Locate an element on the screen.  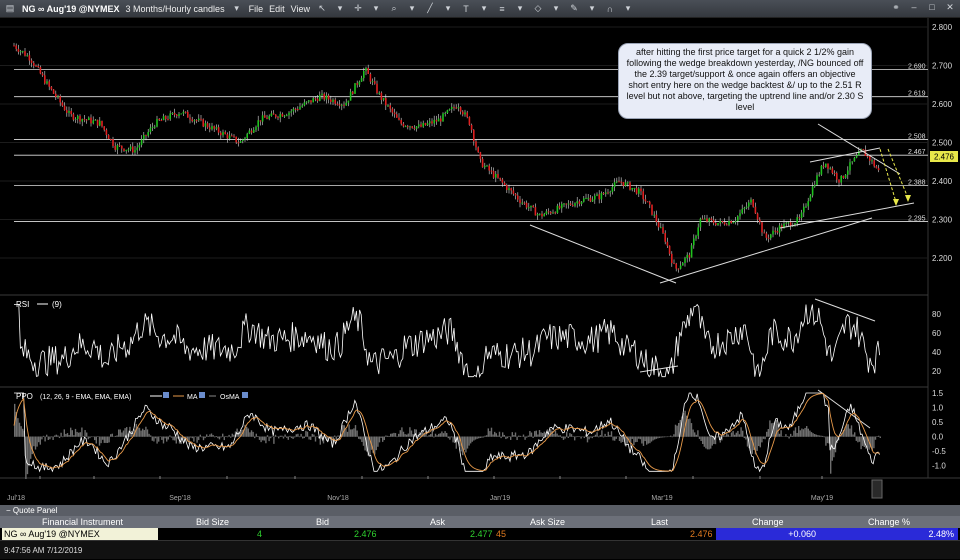
status-timestamp: 9:47:56 AM 7/12/2019 is located at coordinates (43, 550).